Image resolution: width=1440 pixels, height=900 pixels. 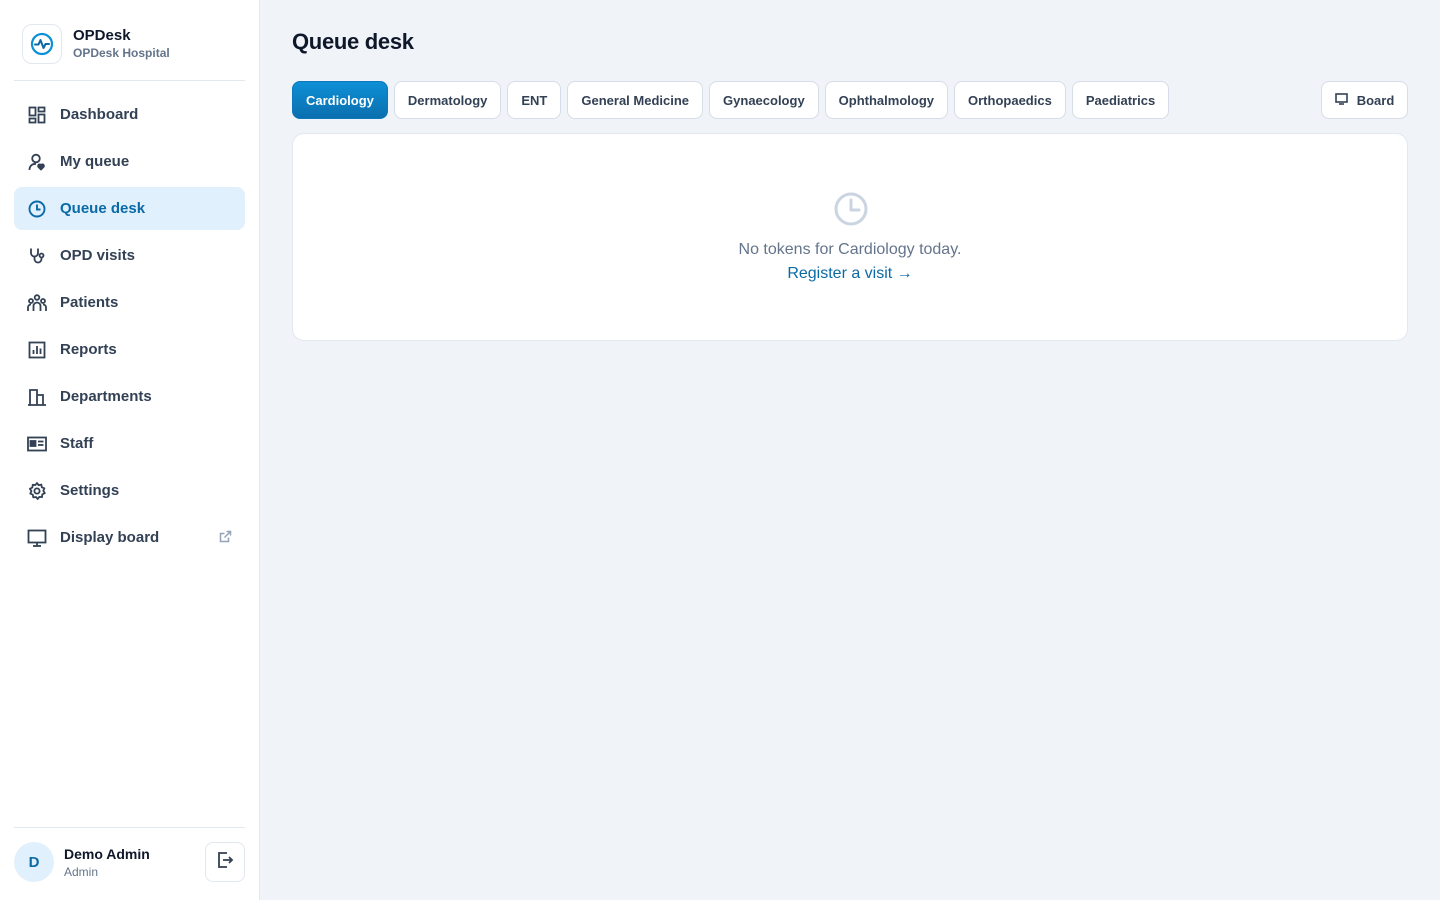 I want to click on register-visit-link: Register a visit →, so click(x=850, y=274).